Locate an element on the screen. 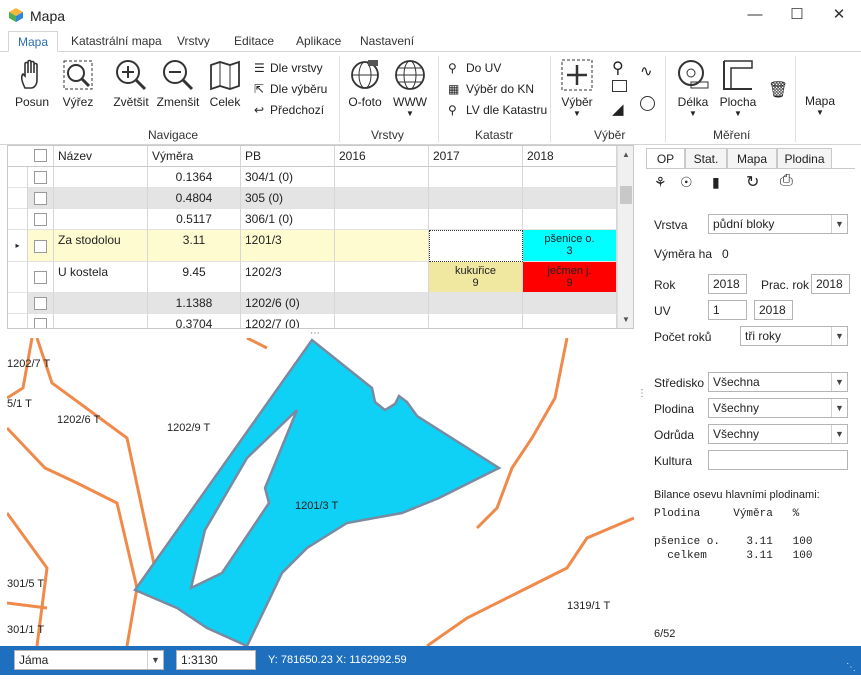 The image size is (861, 681). table-row: ▸ Za stodolou 3.11 1201/3 pšenice o. 3 is located at coordinates (312, 246).